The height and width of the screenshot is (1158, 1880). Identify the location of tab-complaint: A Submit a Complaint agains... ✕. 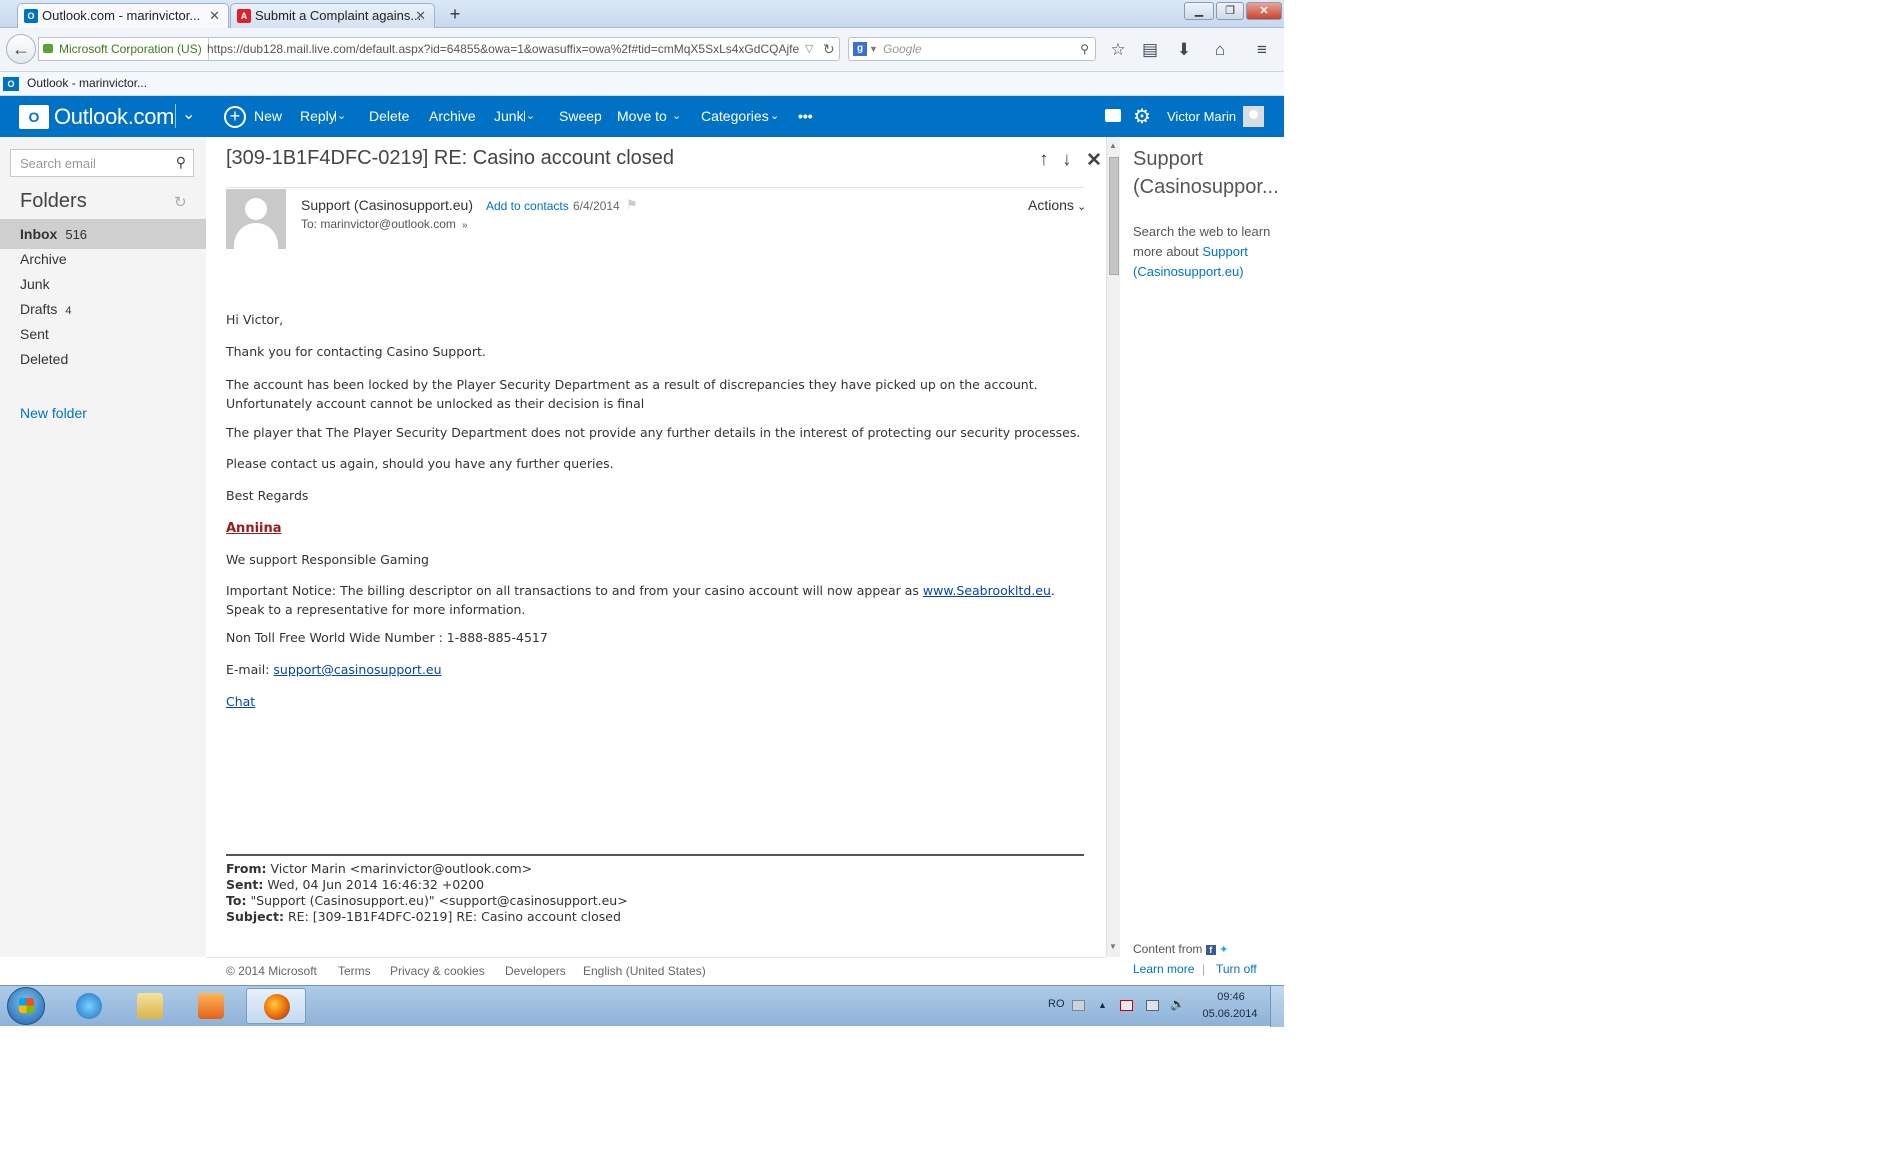
(332, 15).